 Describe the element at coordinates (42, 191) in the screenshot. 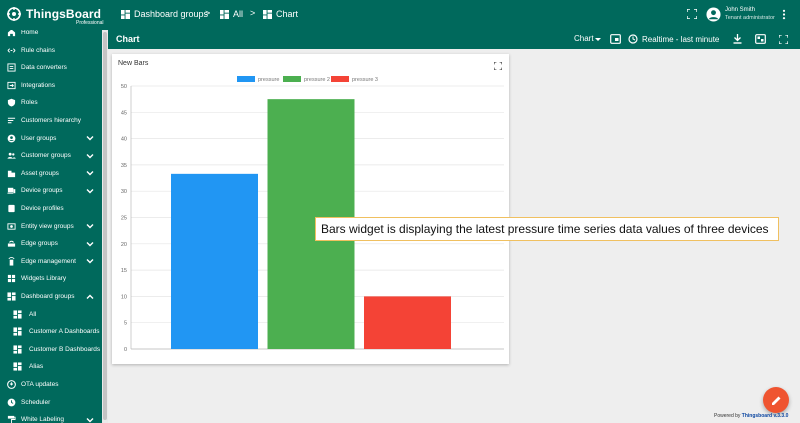

I see `sidebar-item-label: Device groups` at that location.